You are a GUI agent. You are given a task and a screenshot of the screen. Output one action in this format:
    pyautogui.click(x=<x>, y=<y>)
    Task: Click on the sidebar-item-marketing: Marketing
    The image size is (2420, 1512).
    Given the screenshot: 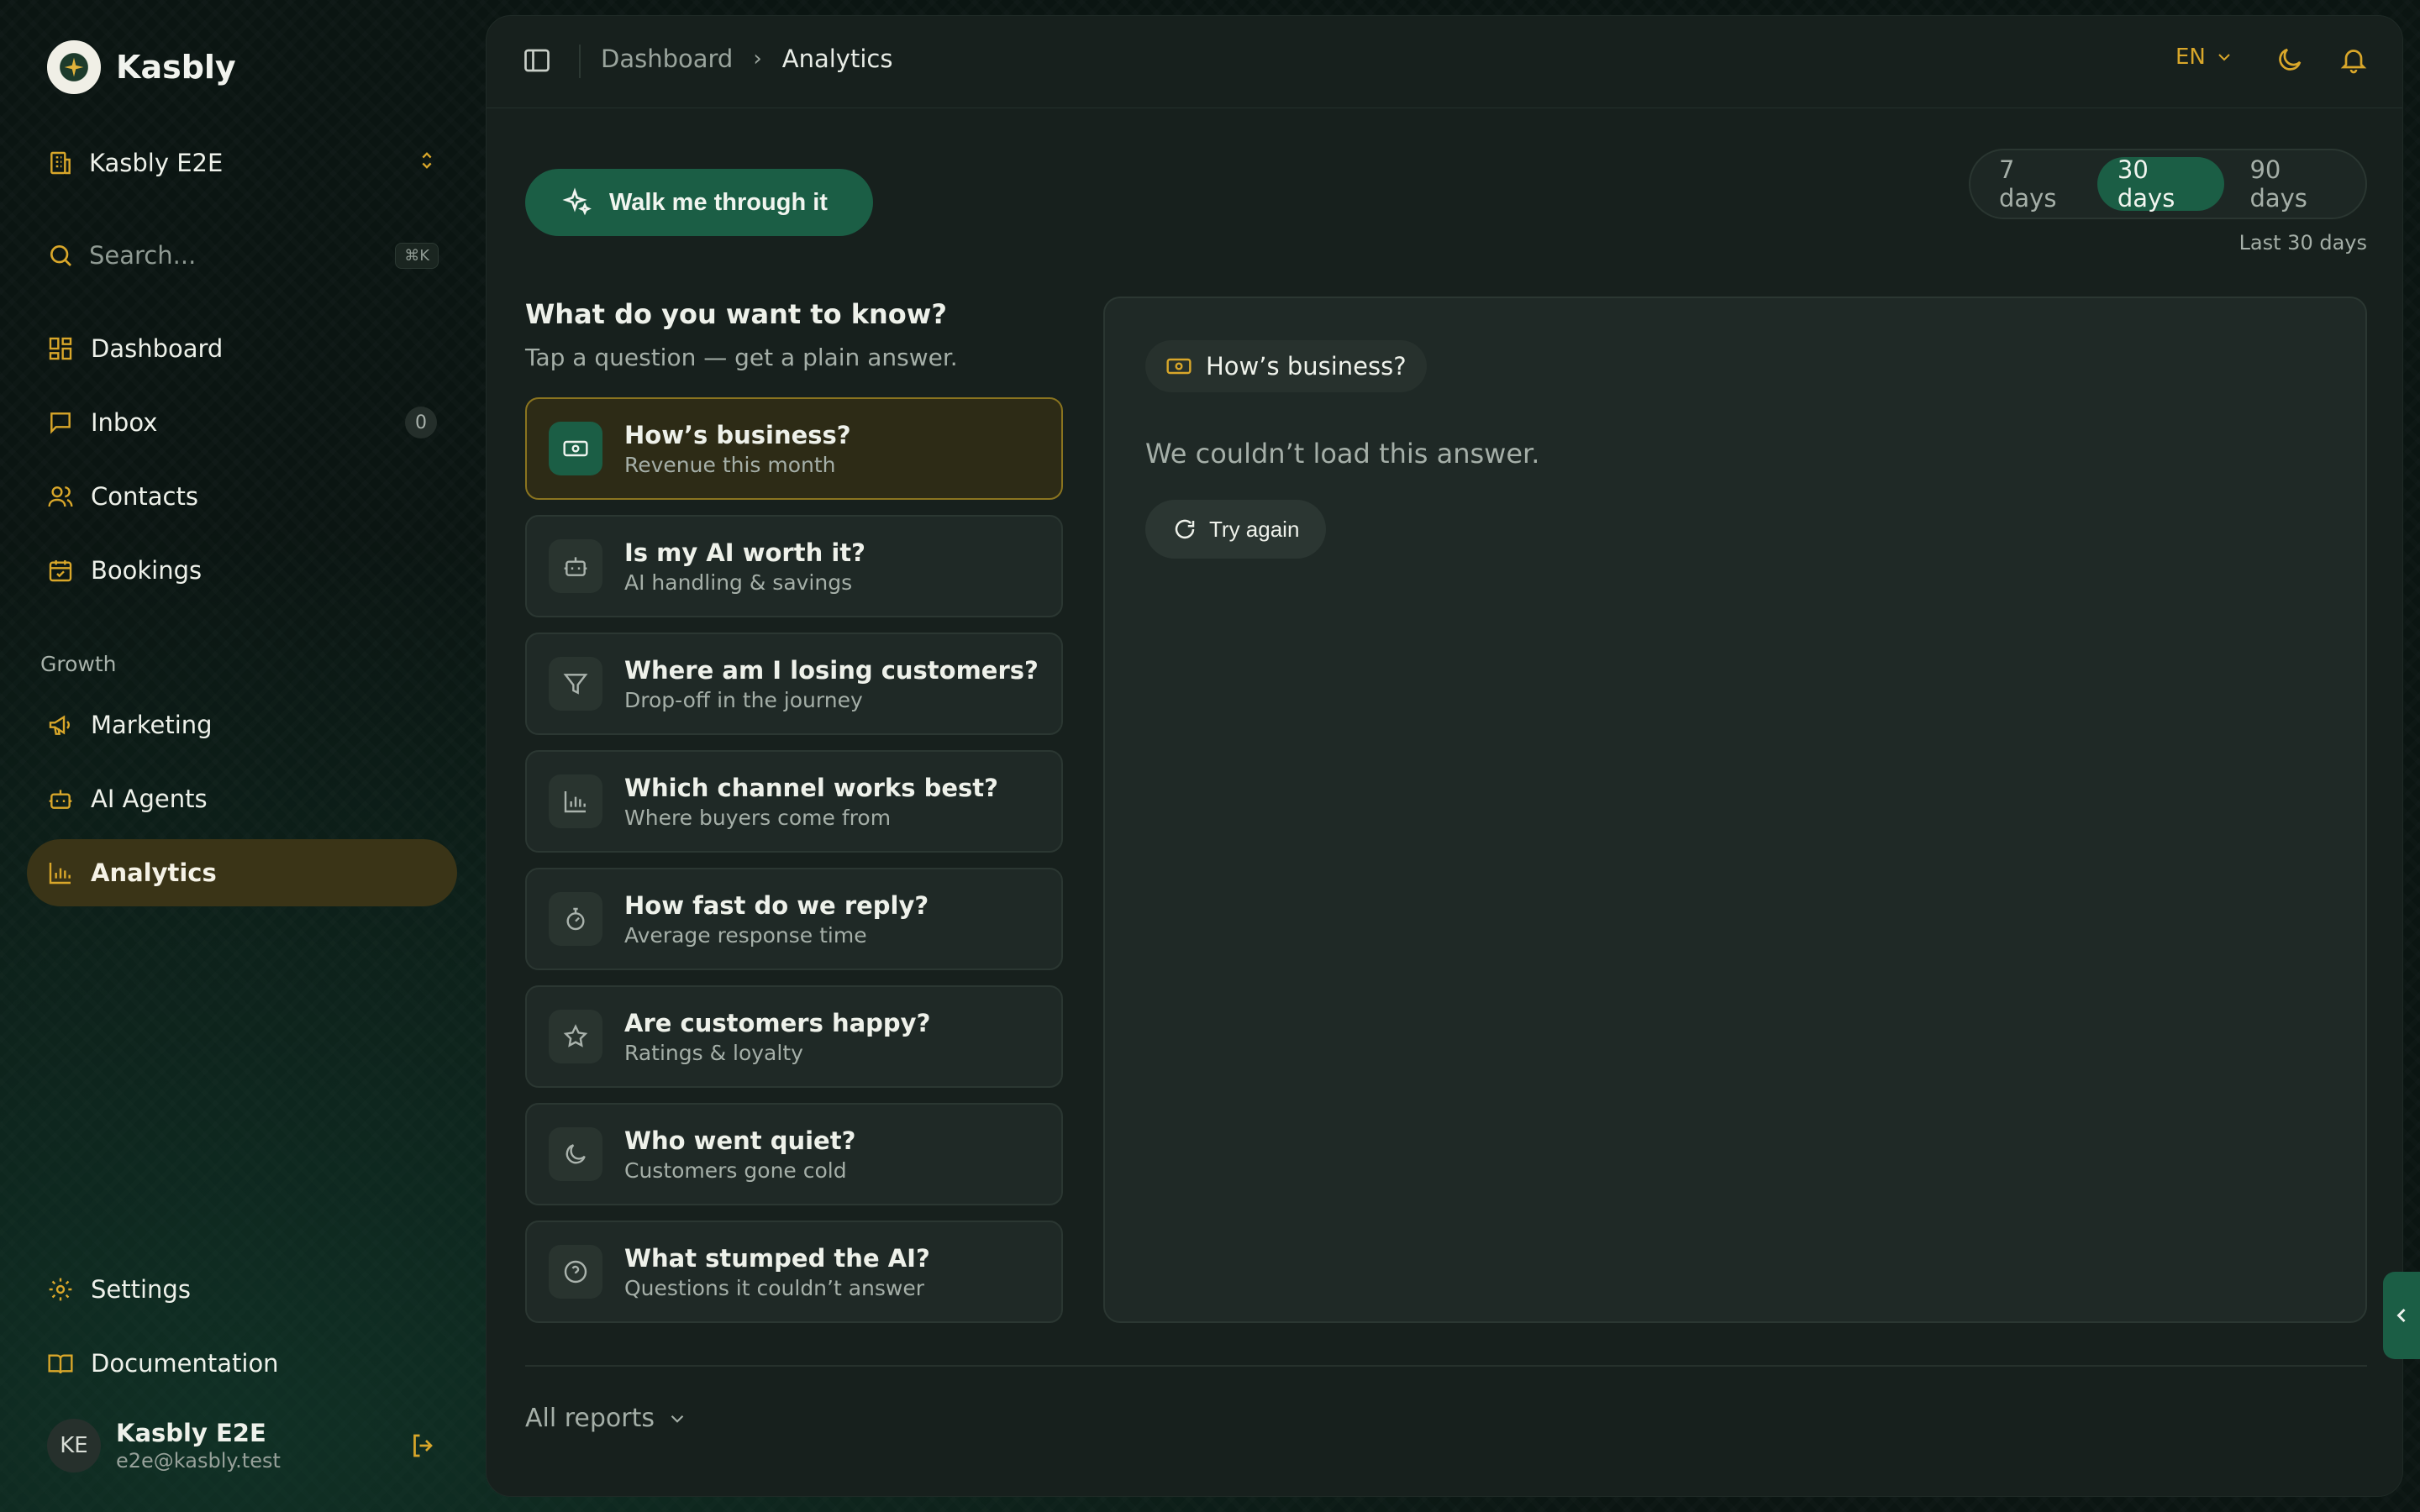 What is the action you would take?
    pyautogui.click(x=242, y=725)
    